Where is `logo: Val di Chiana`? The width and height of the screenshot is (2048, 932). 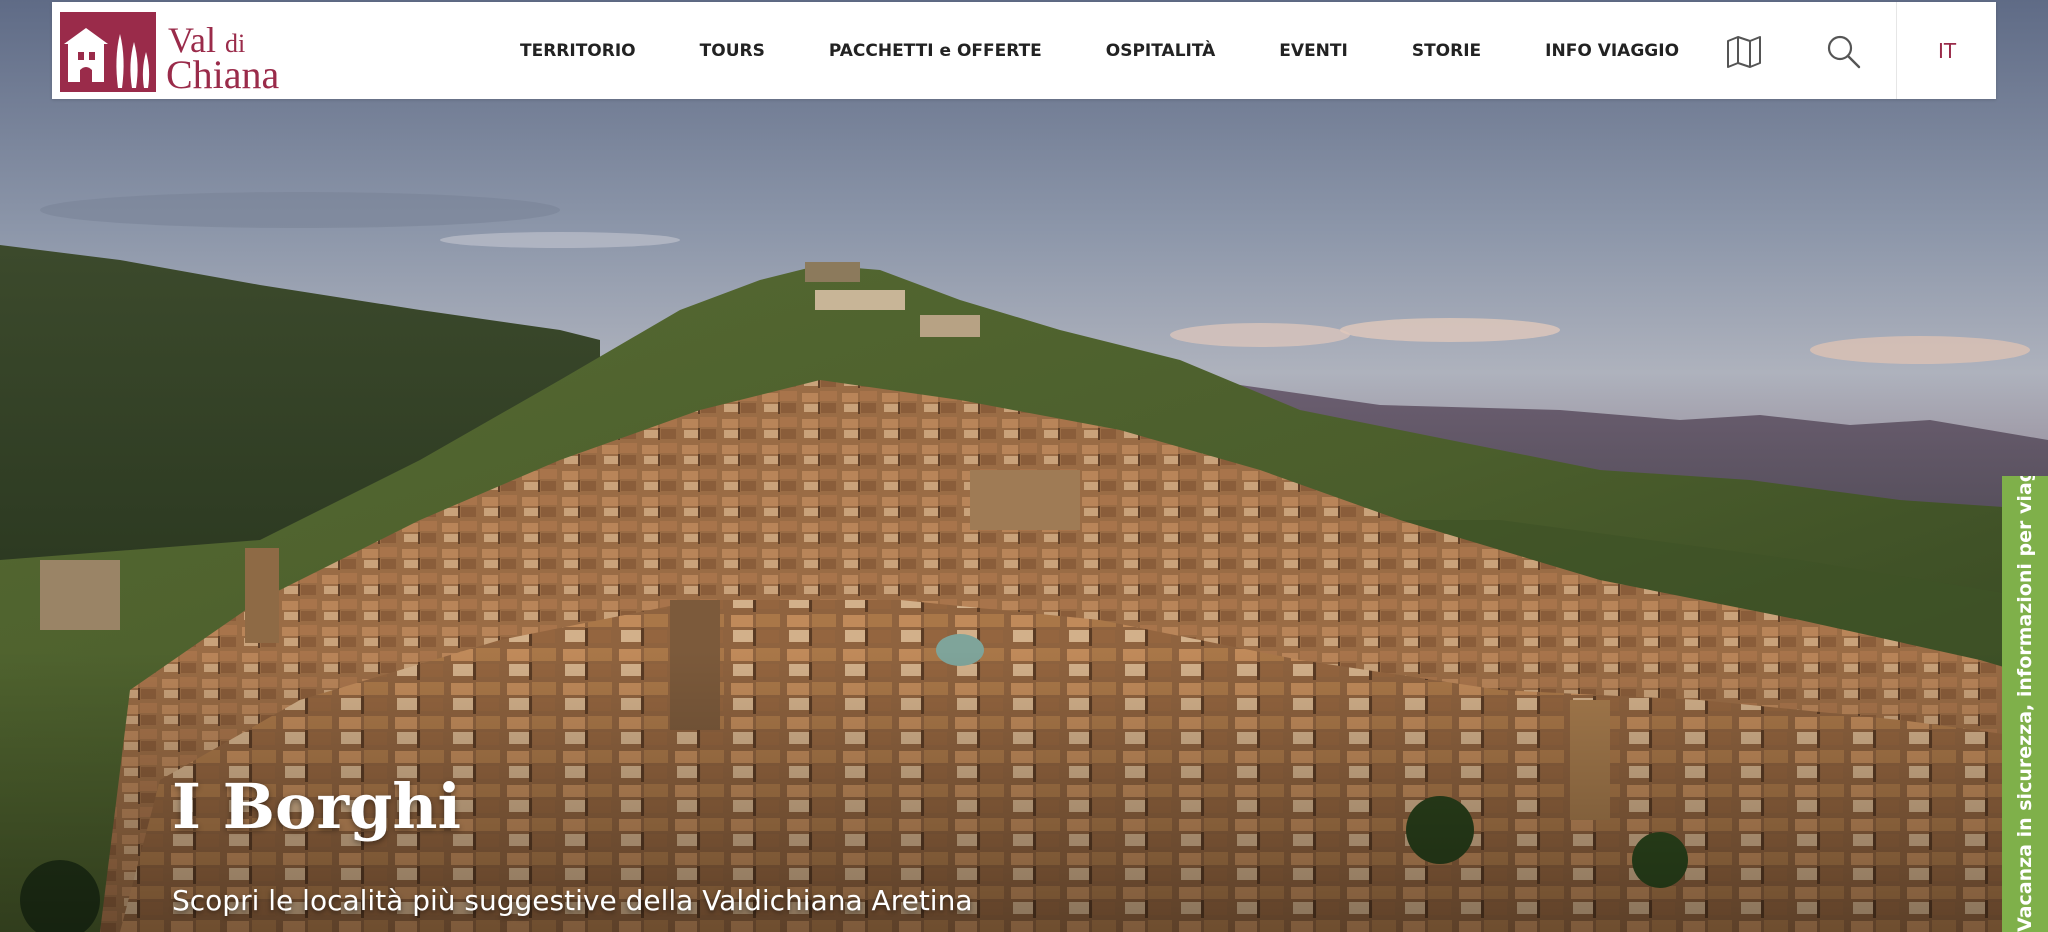 logo: Val di Chiana is located at coordinates (178, 52).